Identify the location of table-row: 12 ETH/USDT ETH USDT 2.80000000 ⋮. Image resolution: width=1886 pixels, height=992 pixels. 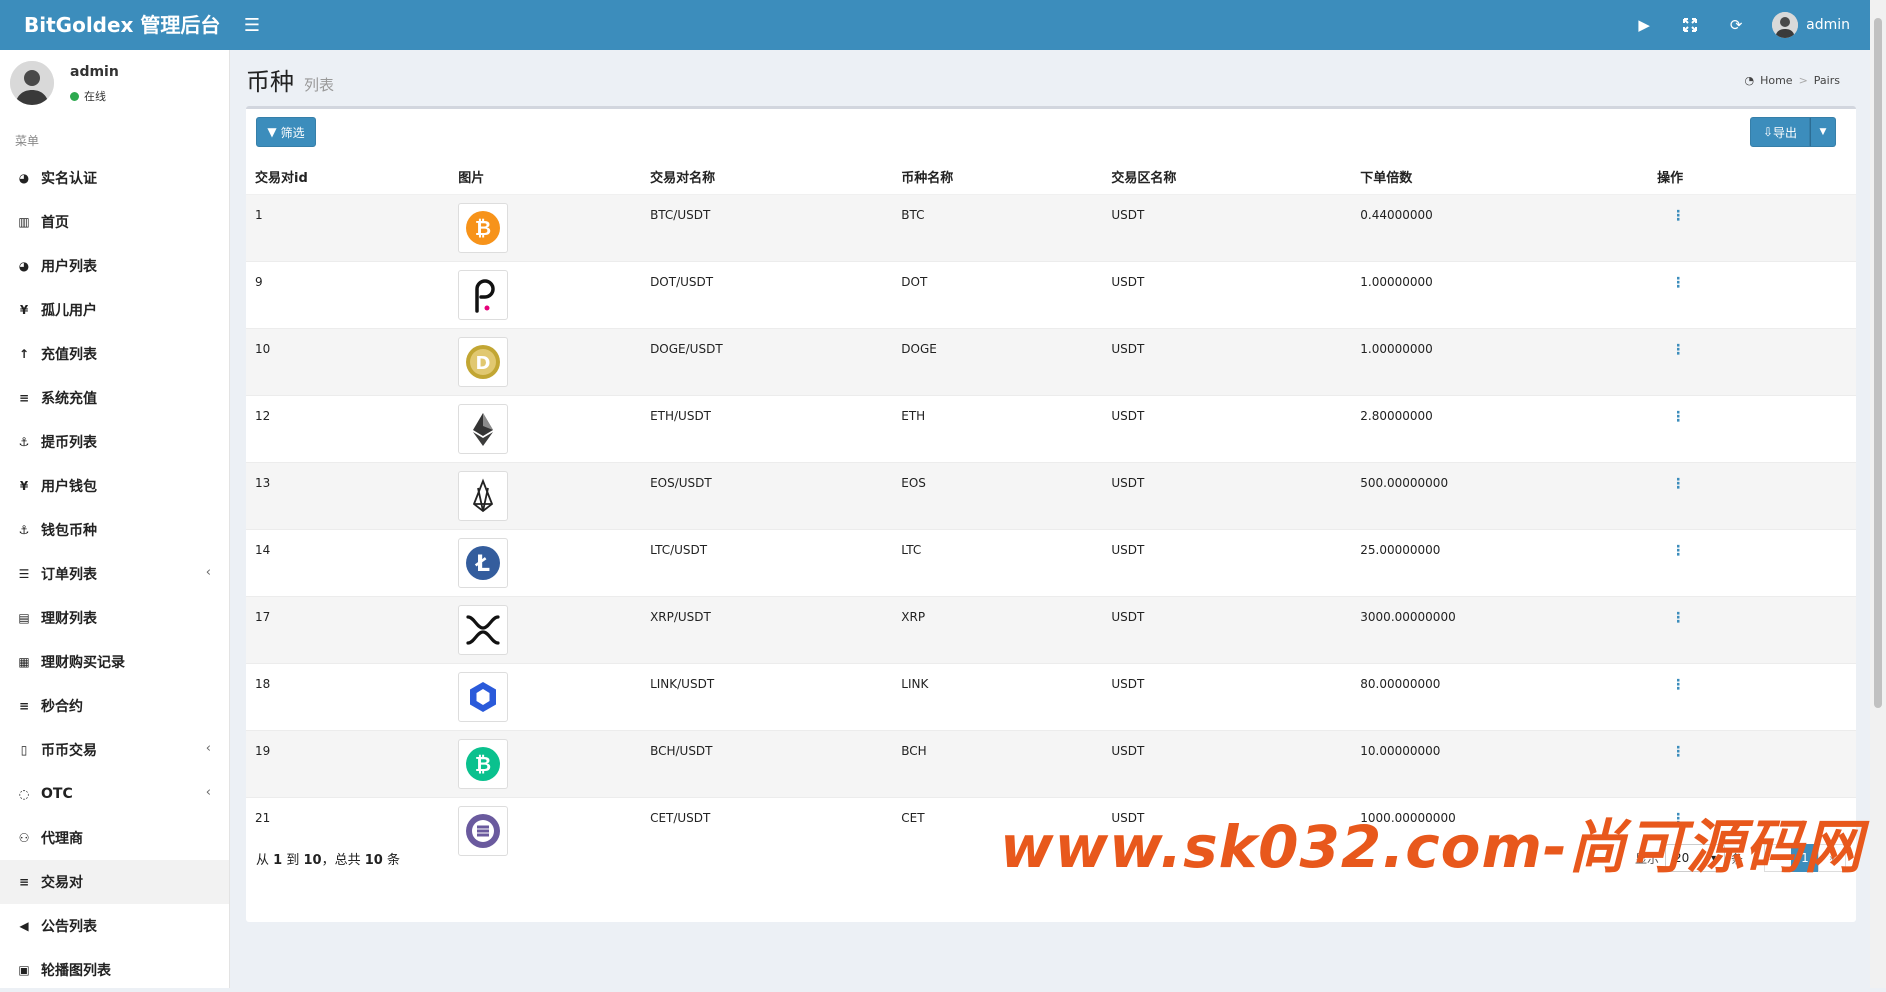
(1051, 428).